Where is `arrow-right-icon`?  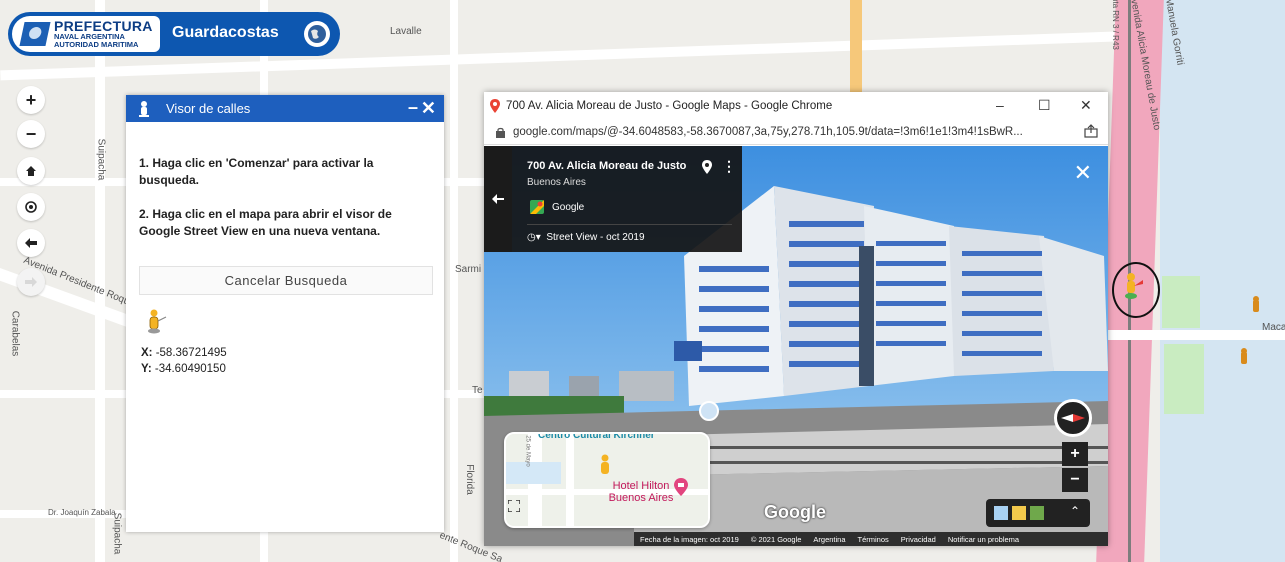
arrow-right-icon is located at coordinates (31, 282).